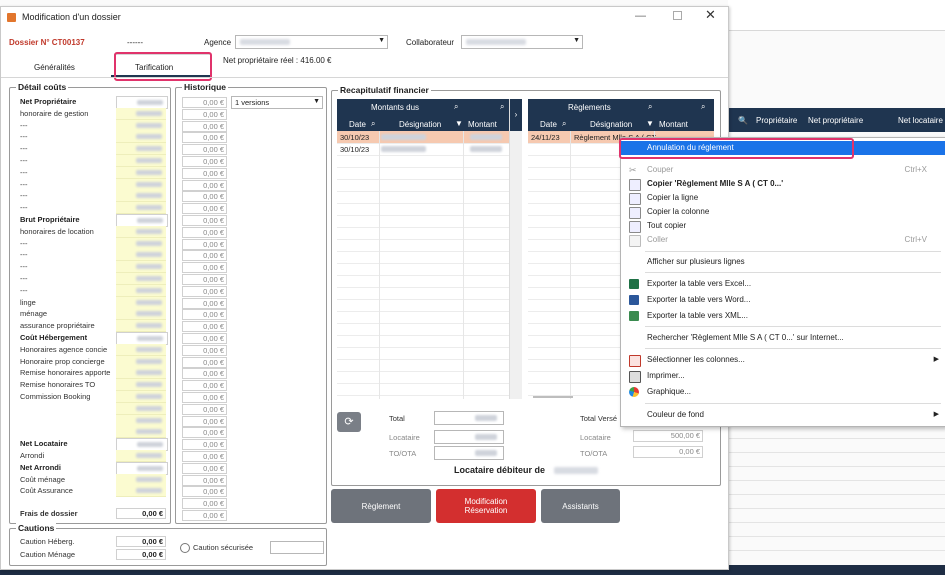 The image size is (945, 575). I want to click on menu-afficher-plusieurs-lignes: Afficher sur plusieurs lignes, so click(783, 262).